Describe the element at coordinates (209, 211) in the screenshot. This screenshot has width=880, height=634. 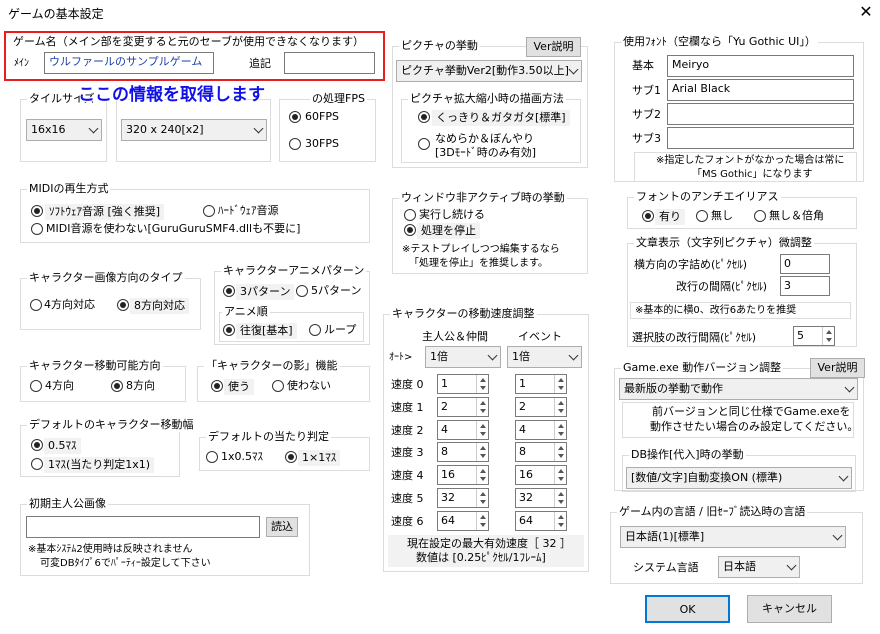
I see `midi-hard-radio` at that location.